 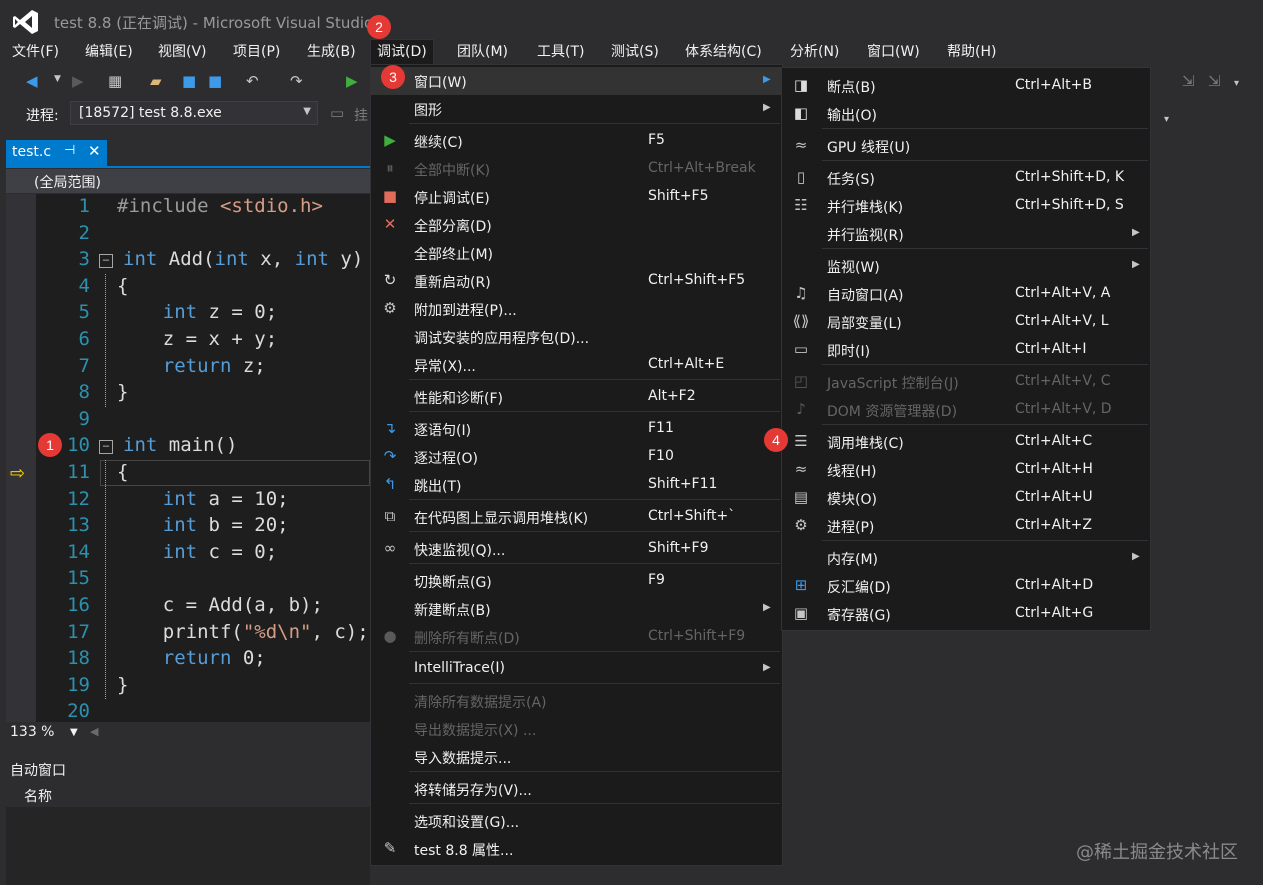 What do you see at coordinates (966, 498) in the screenshot?
I see `window-menu-item: ▤ 模块(O) Ctrl+Alt+U` at bounding box center [966, 498].